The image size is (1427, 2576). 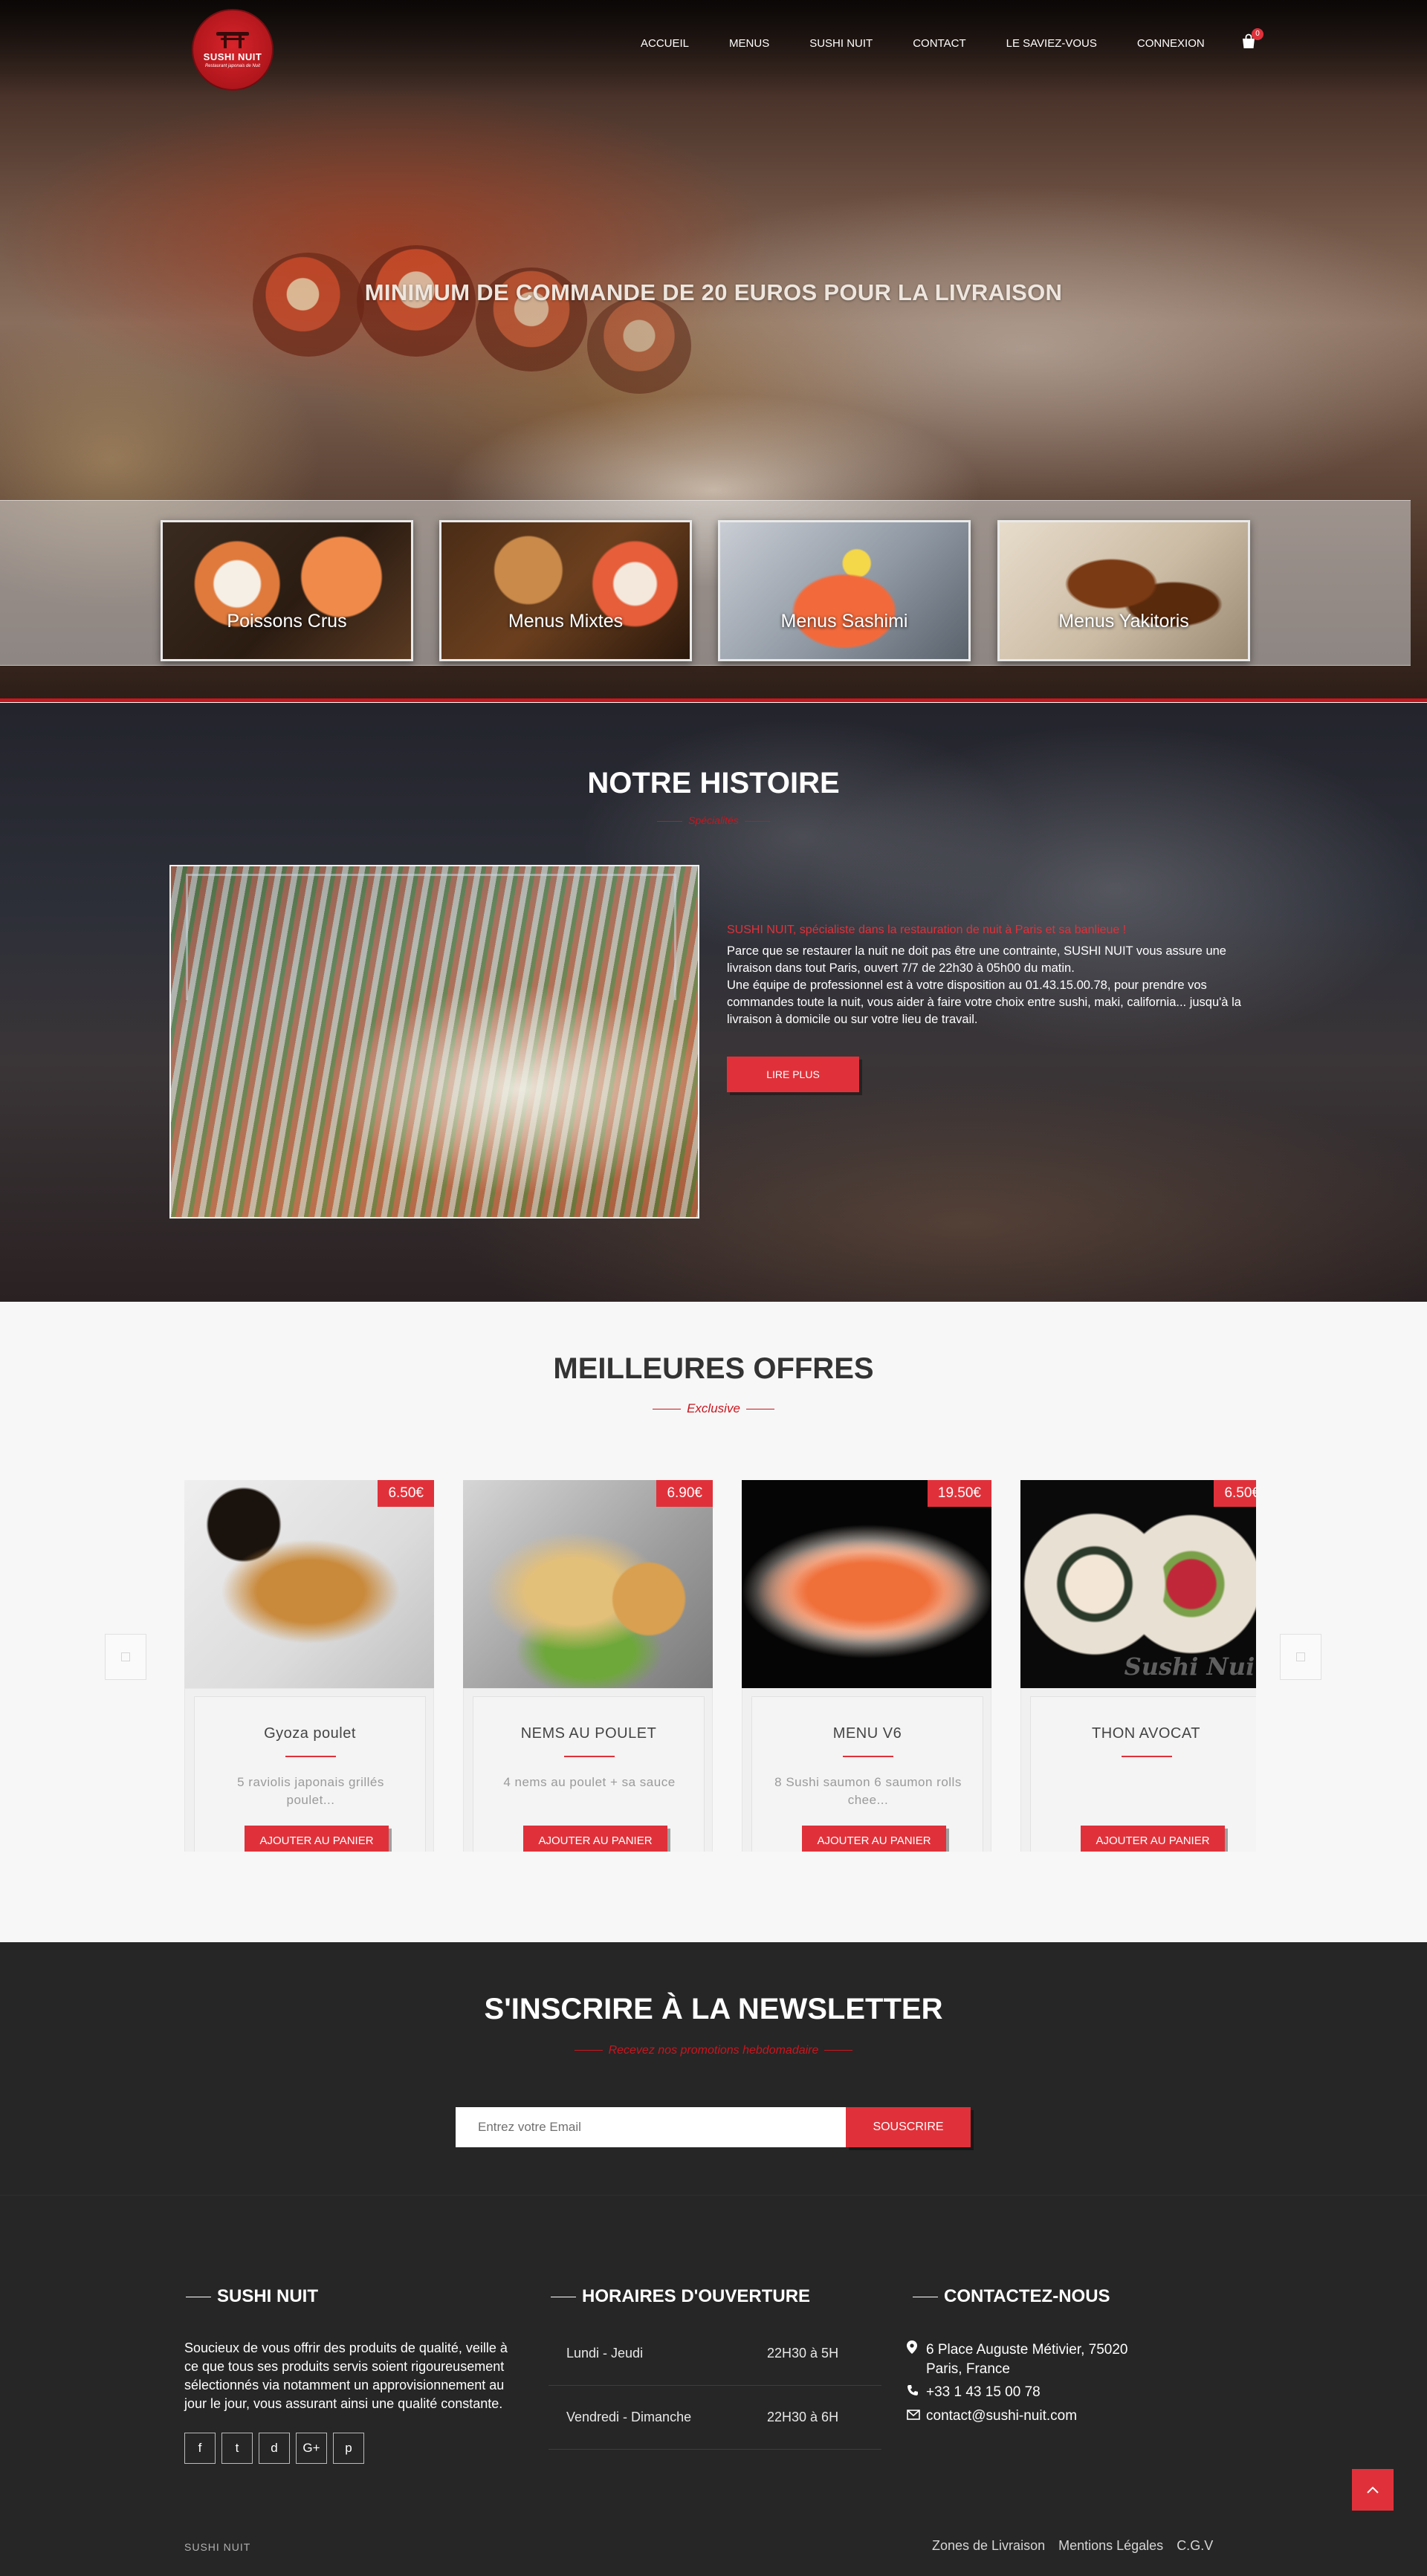 What do you see at coordinates (841, 43) in the screenshot?
I see `nav-item-sushi-nuit: SUSHI NUIT` at bounding box center [841, 43].